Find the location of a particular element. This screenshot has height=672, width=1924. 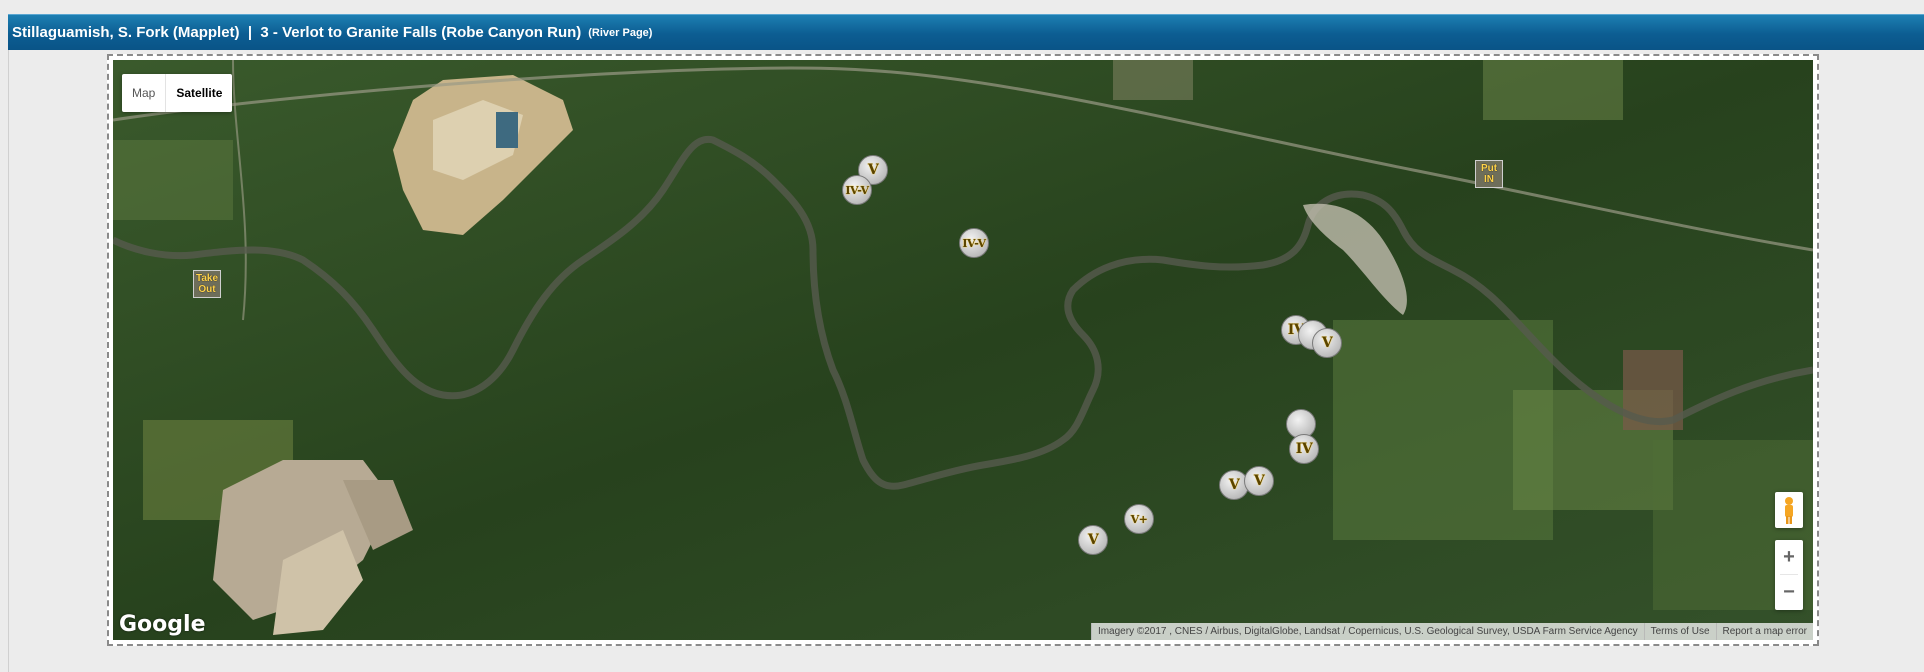

zoom-in-button: + is located at coordinates (1789, 557).